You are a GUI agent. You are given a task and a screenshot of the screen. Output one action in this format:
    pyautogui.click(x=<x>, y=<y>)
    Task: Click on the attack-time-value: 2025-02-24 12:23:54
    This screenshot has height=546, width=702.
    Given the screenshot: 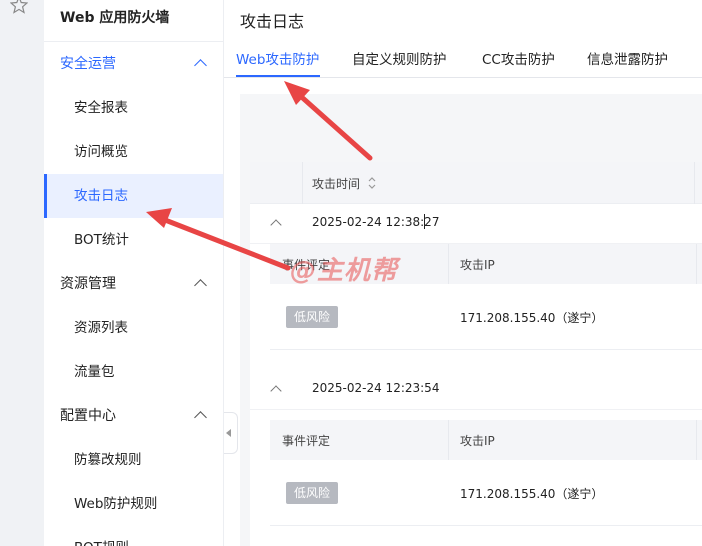 What is the action you would take?
    pyautogui.click(x=376, y=388)
    